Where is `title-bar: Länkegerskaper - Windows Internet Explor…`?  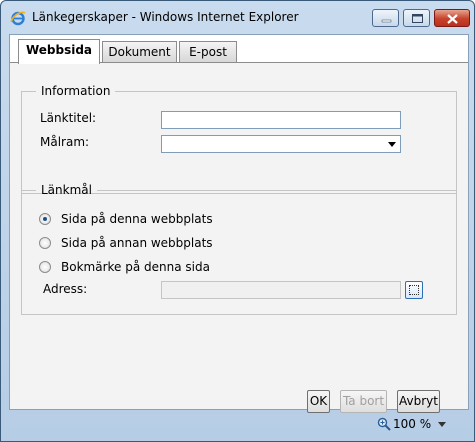 title-bar: Länkegerskaper - Windows Internet Explor… is located at coordinates (237, 17).